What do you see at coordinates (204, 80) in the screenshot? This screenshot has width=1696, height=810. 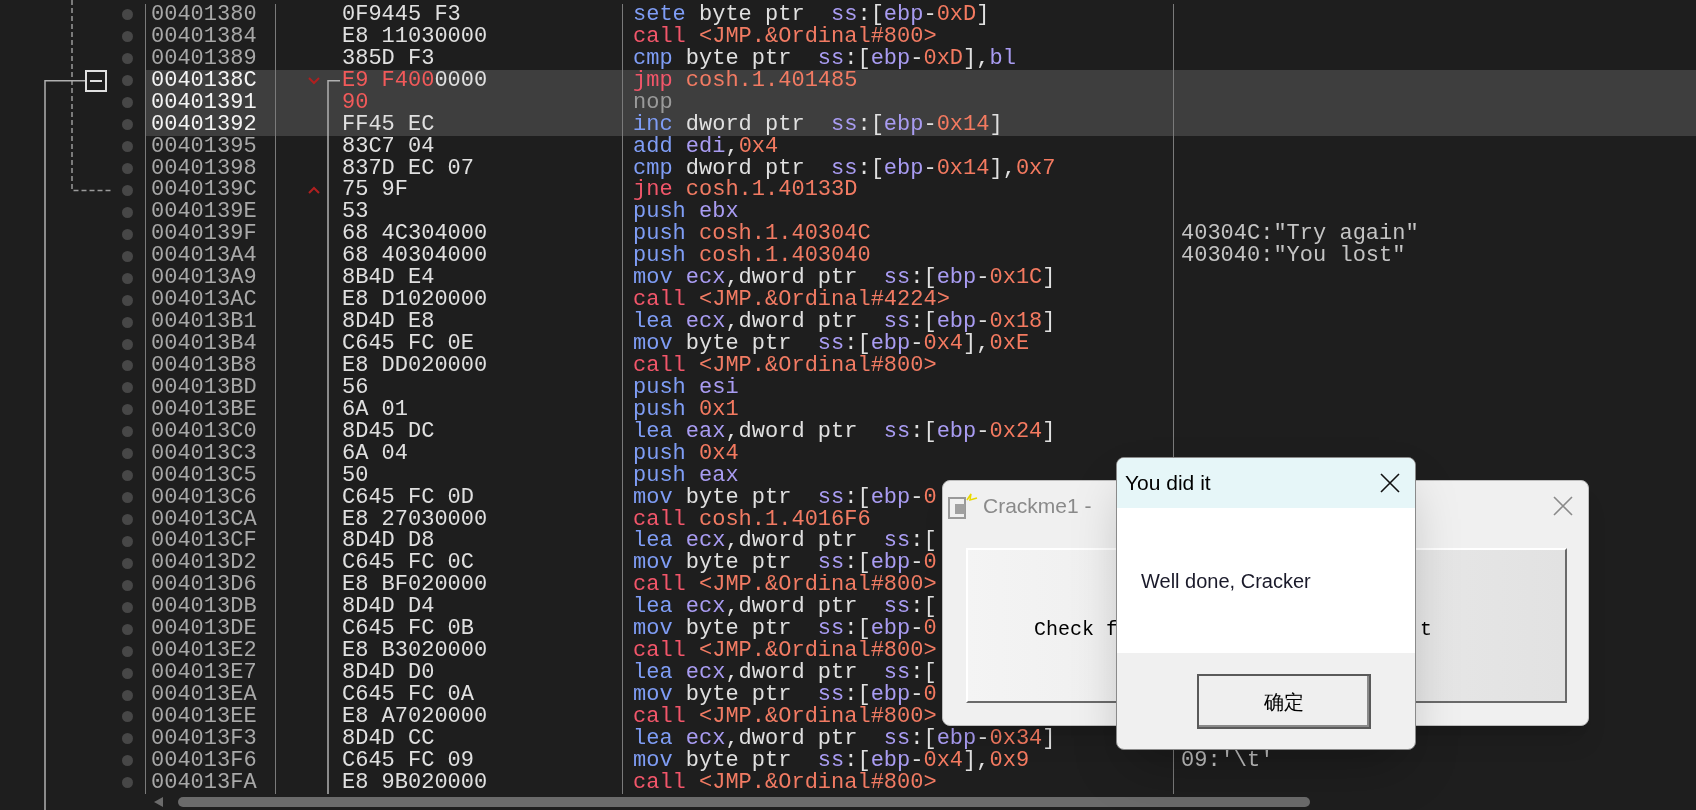 I see `address-cell: 0040138C` at bounding box center [204, 80].